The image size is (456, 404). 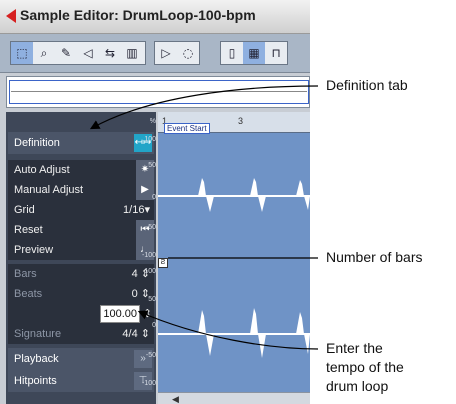 I want to click on callout-tempo-line: Enter the, so click(x=354, y=348).